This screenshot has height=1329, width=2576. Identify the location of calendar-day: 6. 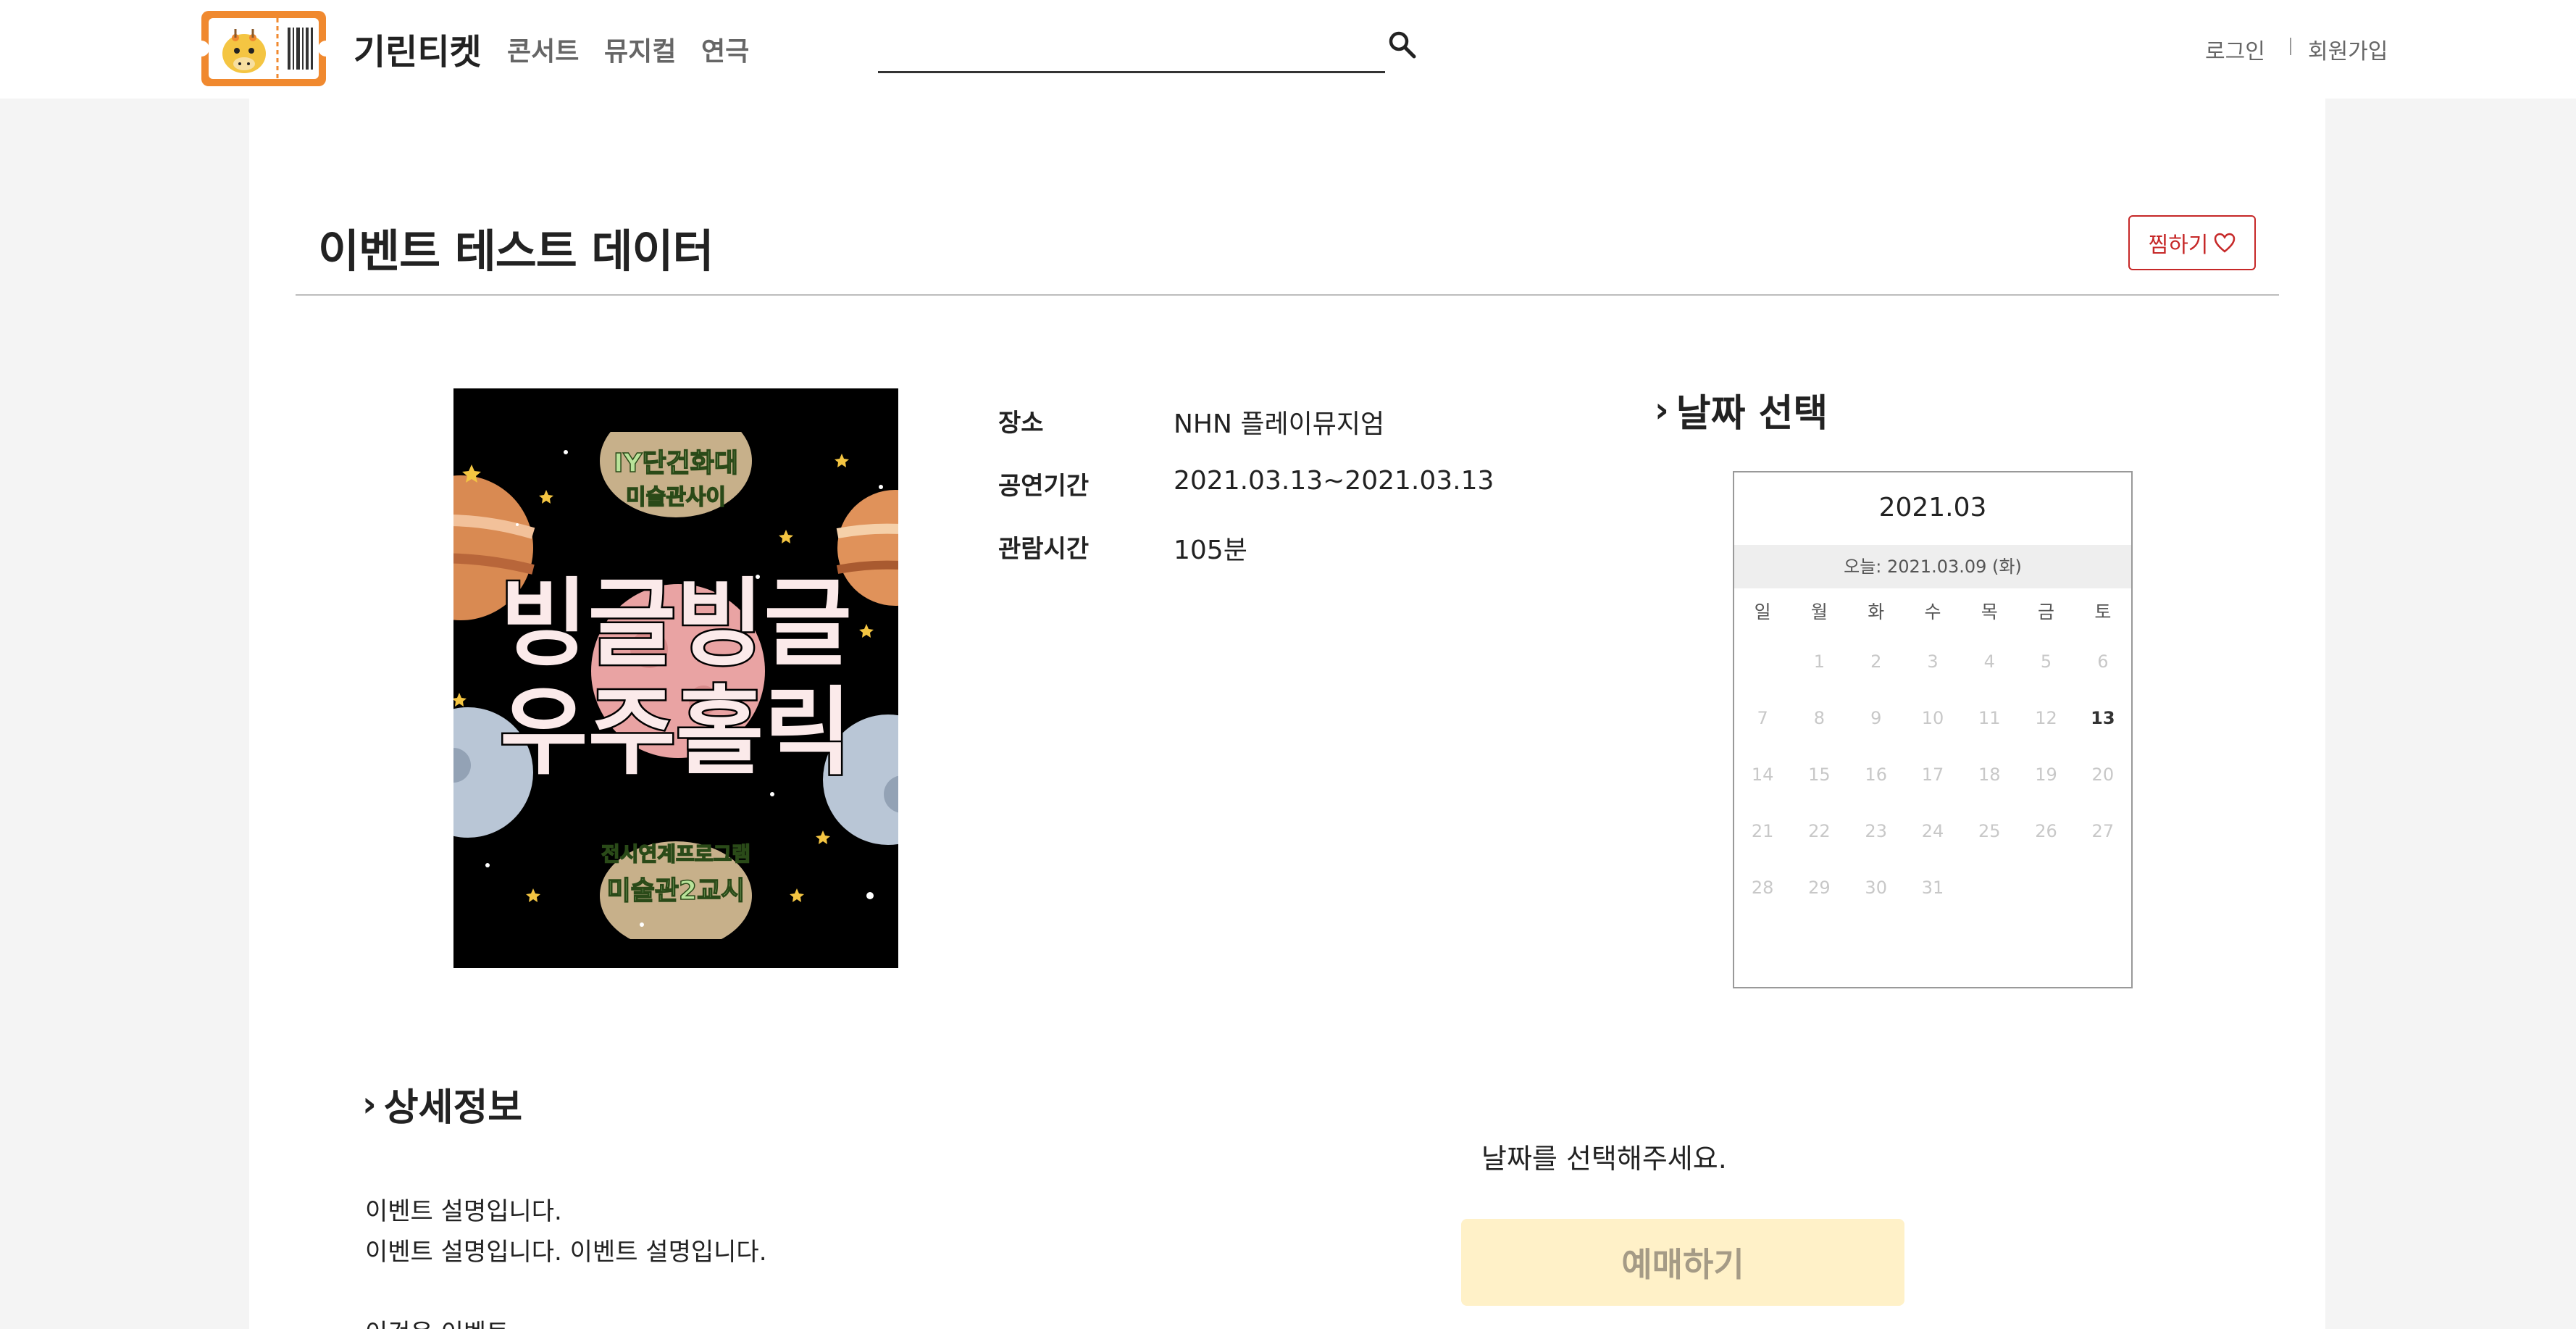
(2103, 661).